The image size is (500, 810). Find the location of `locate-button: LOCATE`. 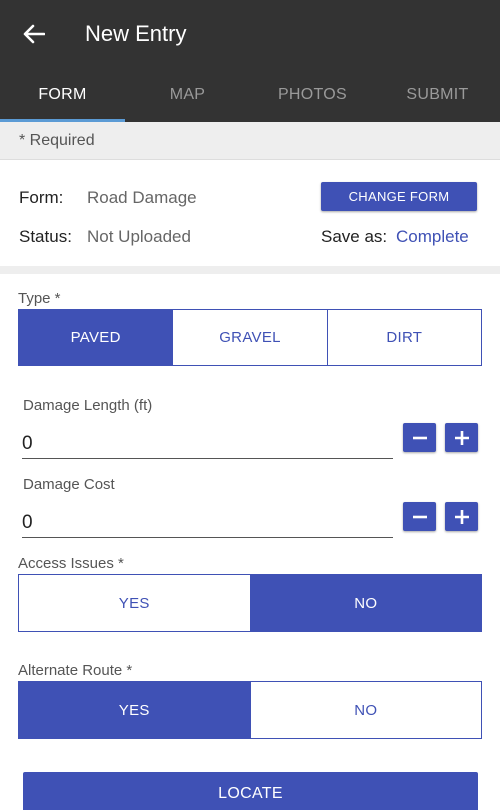

locate-button: LOCATE is located at coordinates (250, 791).